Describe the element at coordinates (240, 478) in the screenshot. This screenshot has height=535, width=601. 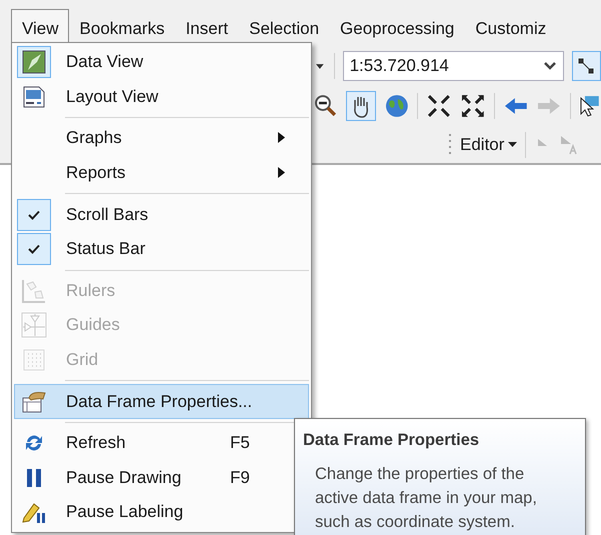
I see `shortcut-text: F9` at that location.